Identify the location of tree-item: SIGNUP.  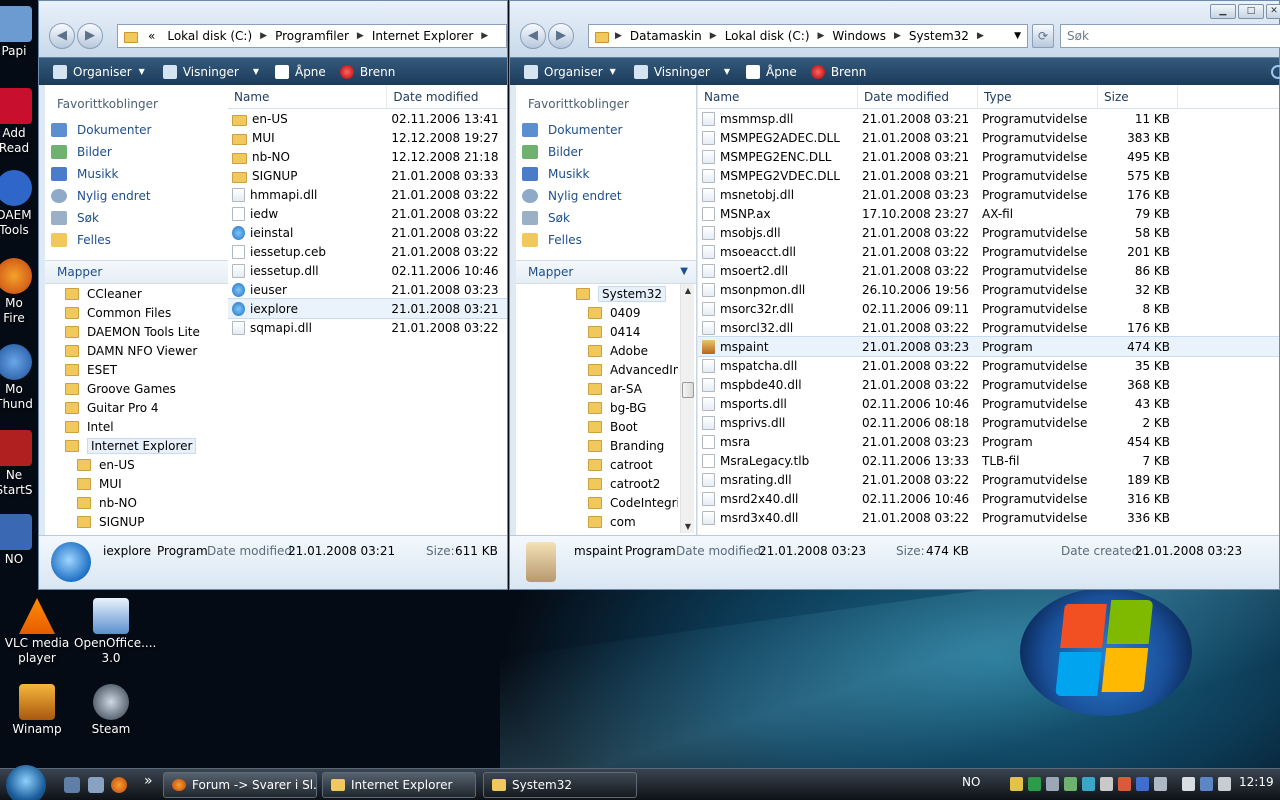
(145, 521).